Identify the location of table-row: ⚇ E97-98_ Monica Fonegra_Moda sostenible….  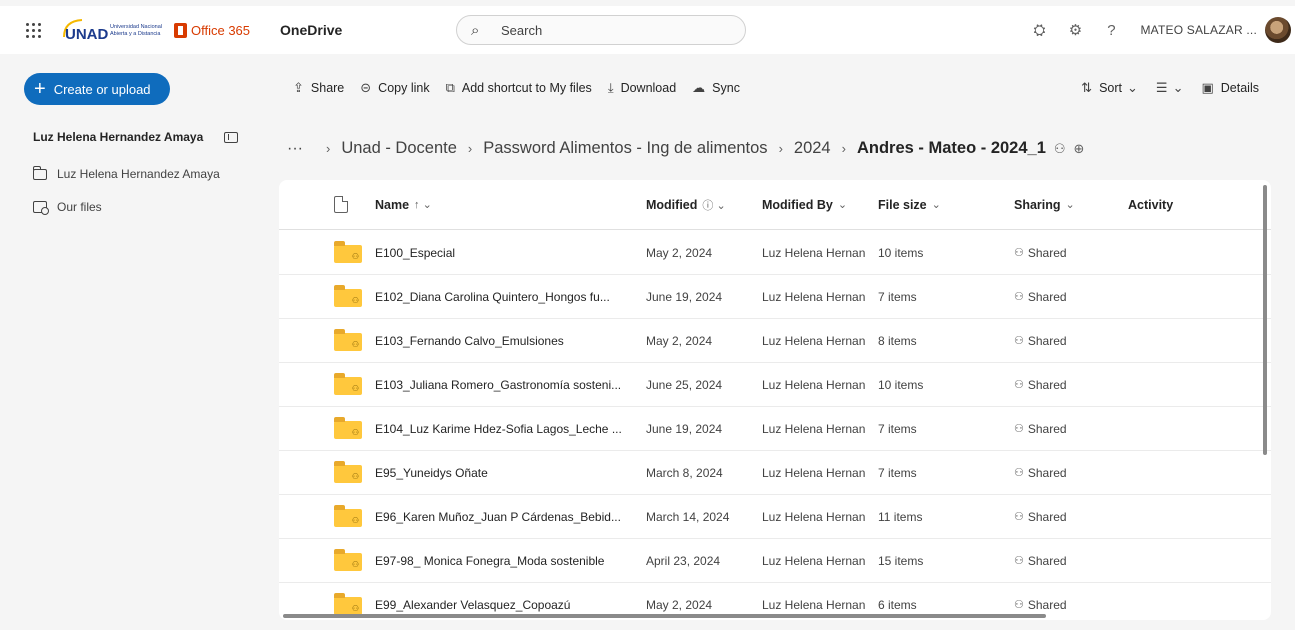
(775, 561).